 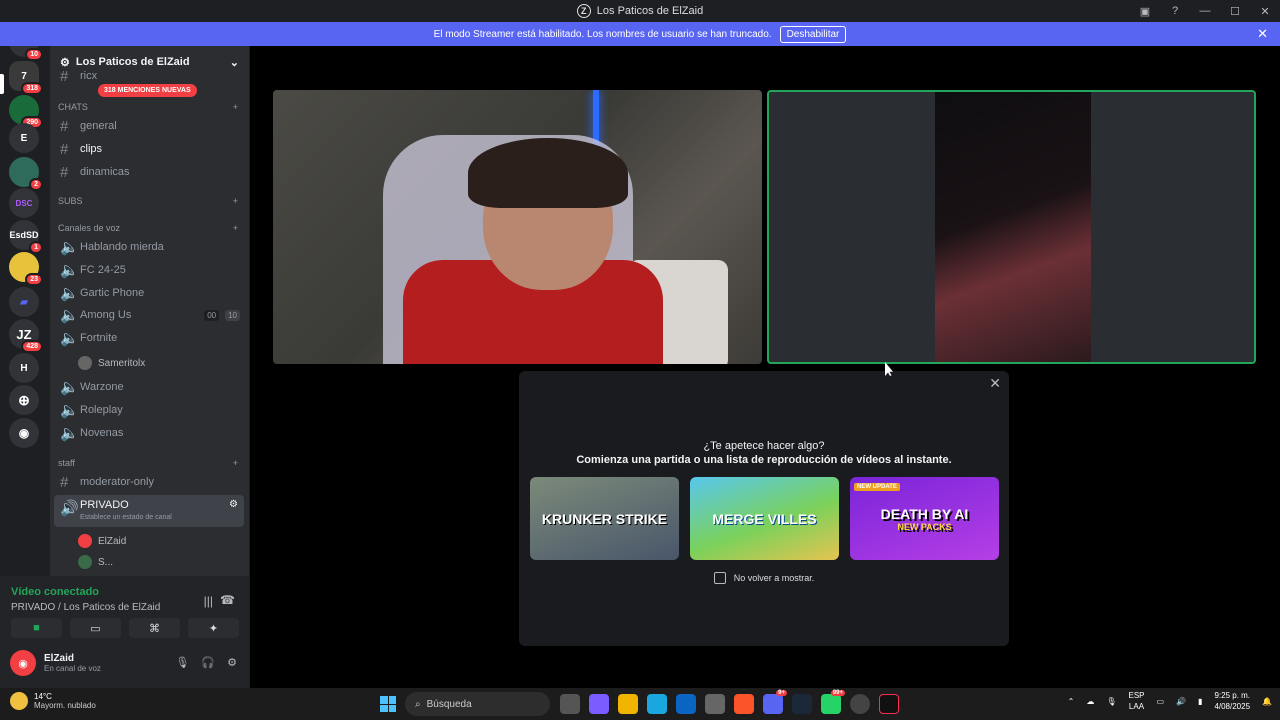 I want to click on new-mentions-pill: 318 MENCIONES NUEVAS, so click(x=147, y=90).